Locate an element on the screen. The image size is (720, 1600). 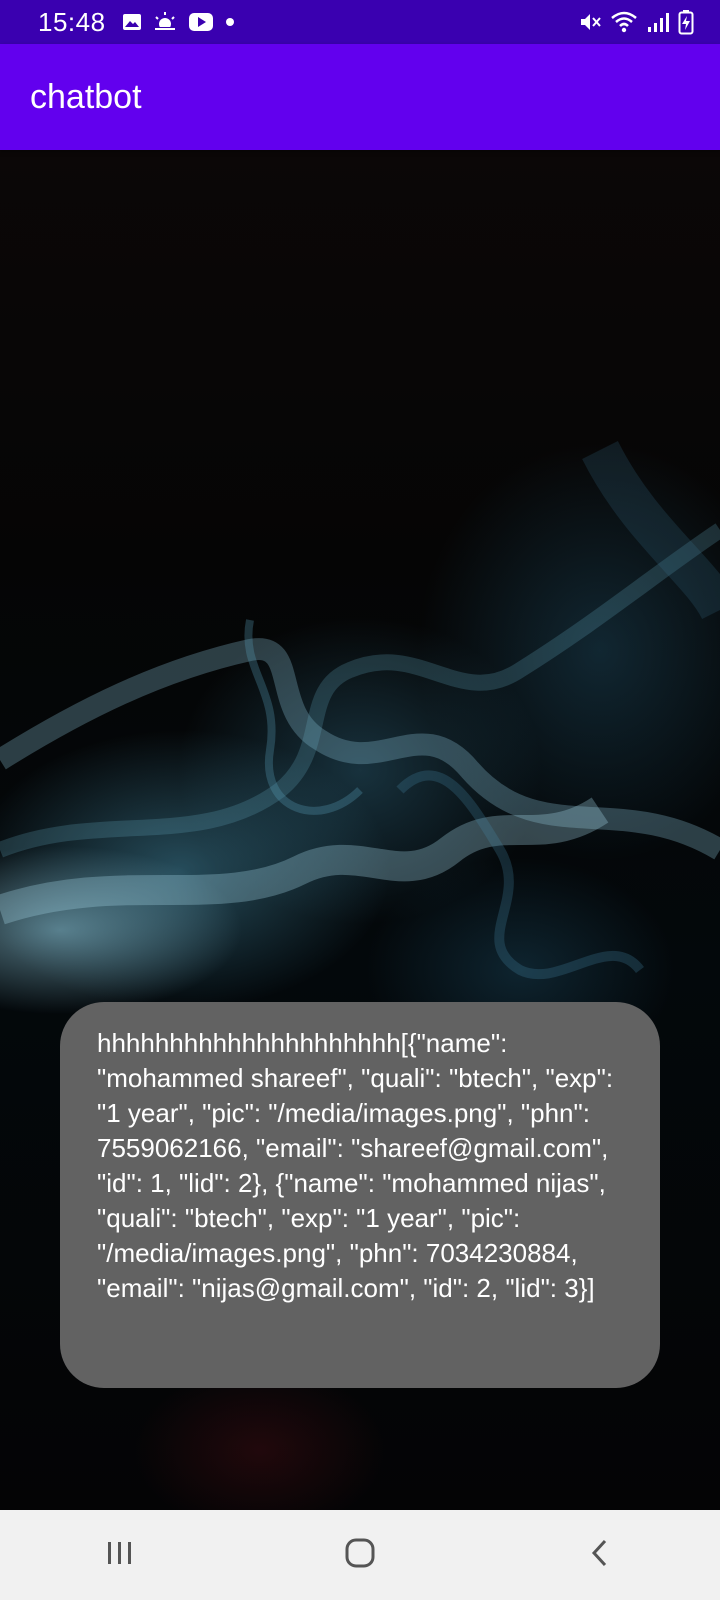
gallery-icon is located at coordinates (132, 22).